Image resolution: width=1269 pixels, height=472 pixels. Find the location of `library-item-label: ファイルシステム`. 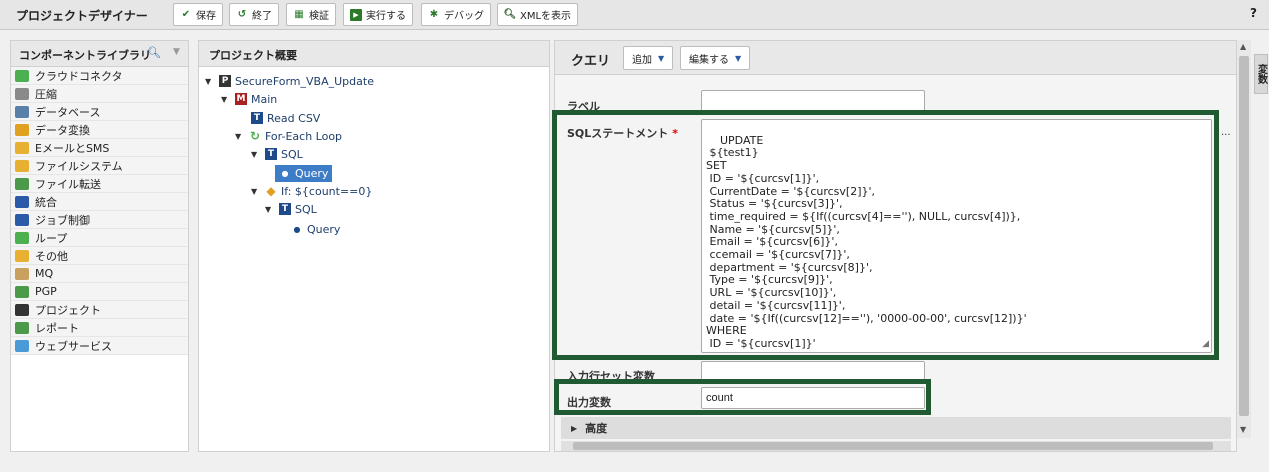

library-item-label: ファイルシステム is located at coordinates (79, 166).